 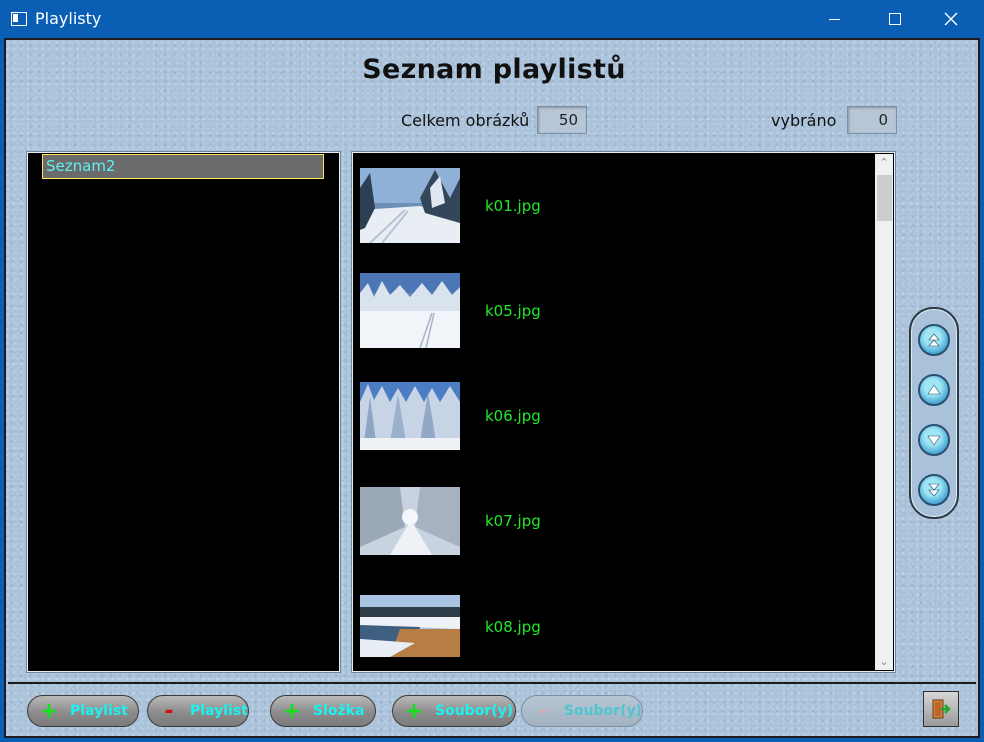 I want to click on snowy-field-tracks-icon, so click(x=410, y=310).